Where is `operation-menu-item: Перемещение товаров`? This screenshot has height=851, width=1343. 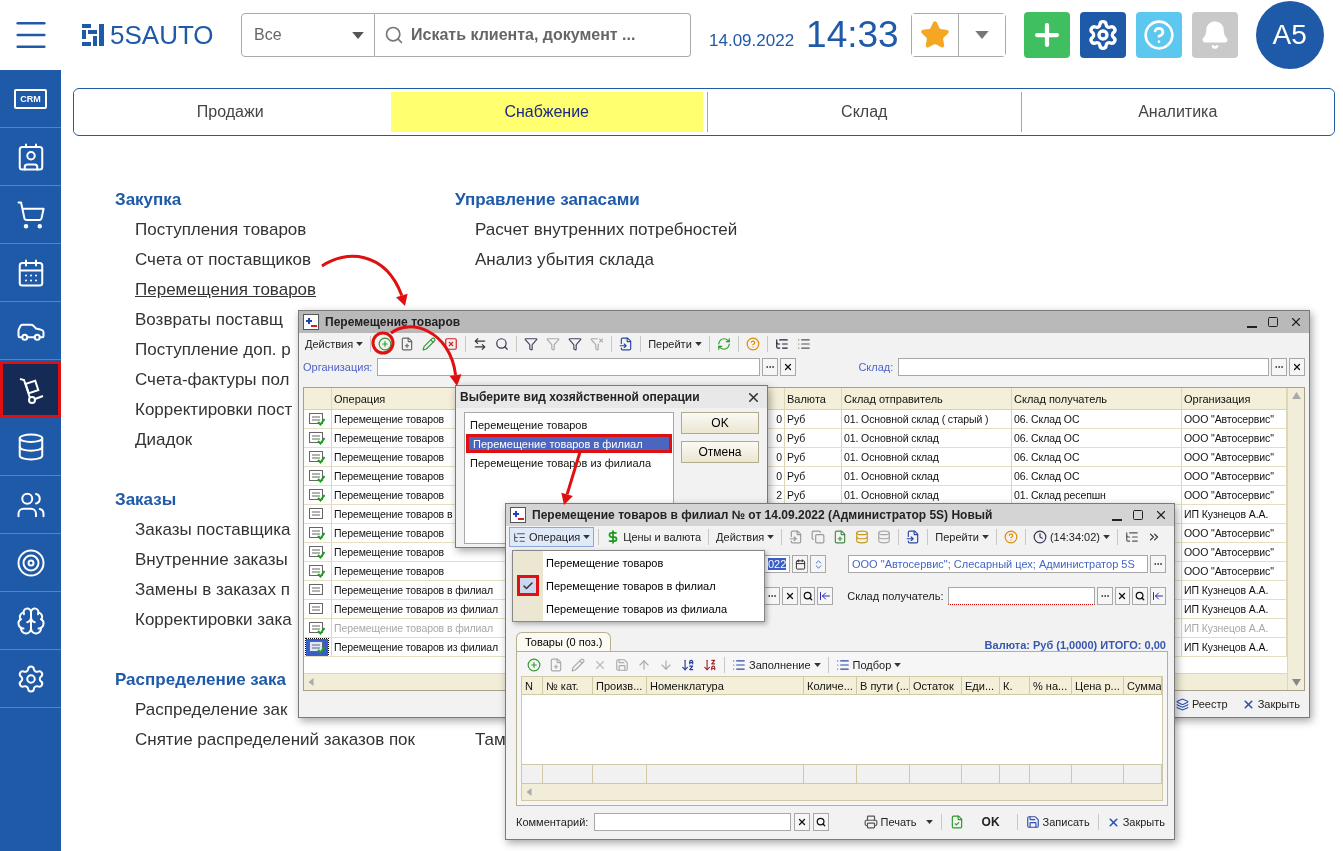
operation-menu-item: Перемещение товаров is located at coordinates (638, 562).